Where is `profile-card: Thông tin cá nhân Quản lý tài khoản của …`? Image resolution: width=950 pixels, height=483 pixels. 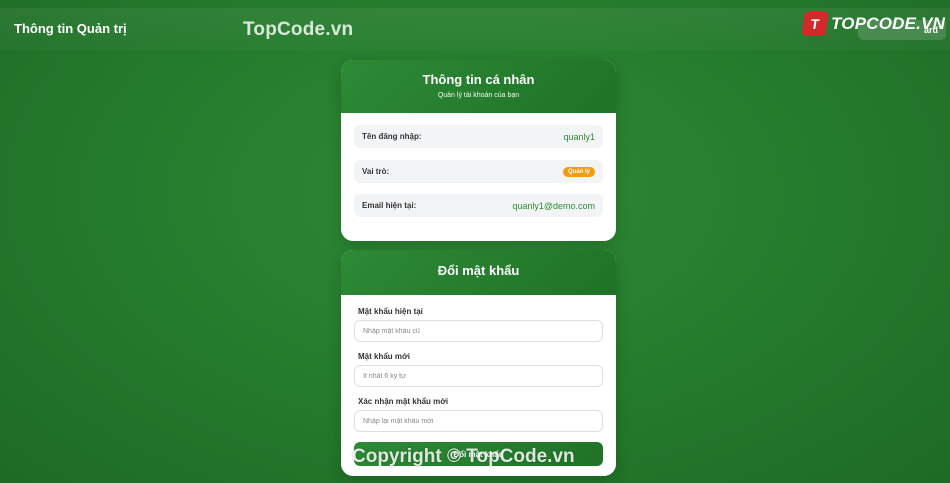 profile-card: Thông tin cá nhân Quản lý tài khoản của … is located at coordinates (478, 150).